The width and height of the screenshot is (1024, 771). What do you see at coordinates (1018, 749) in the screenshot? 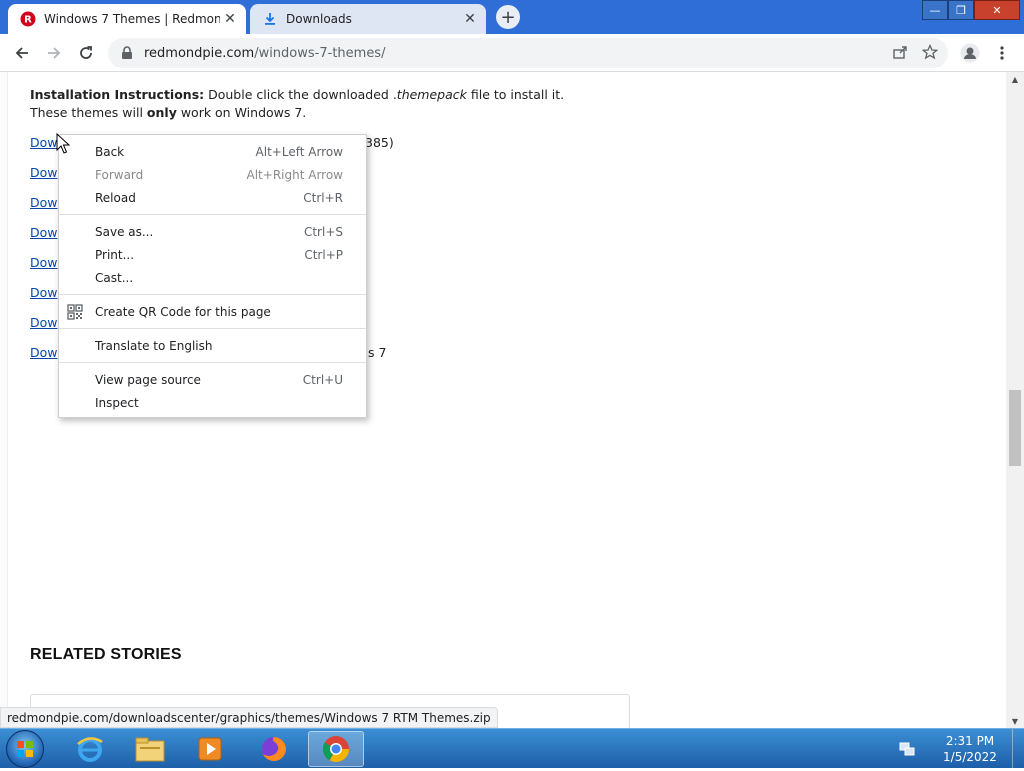
I see `show-desktop-button` at bounding box center [1018, 749].